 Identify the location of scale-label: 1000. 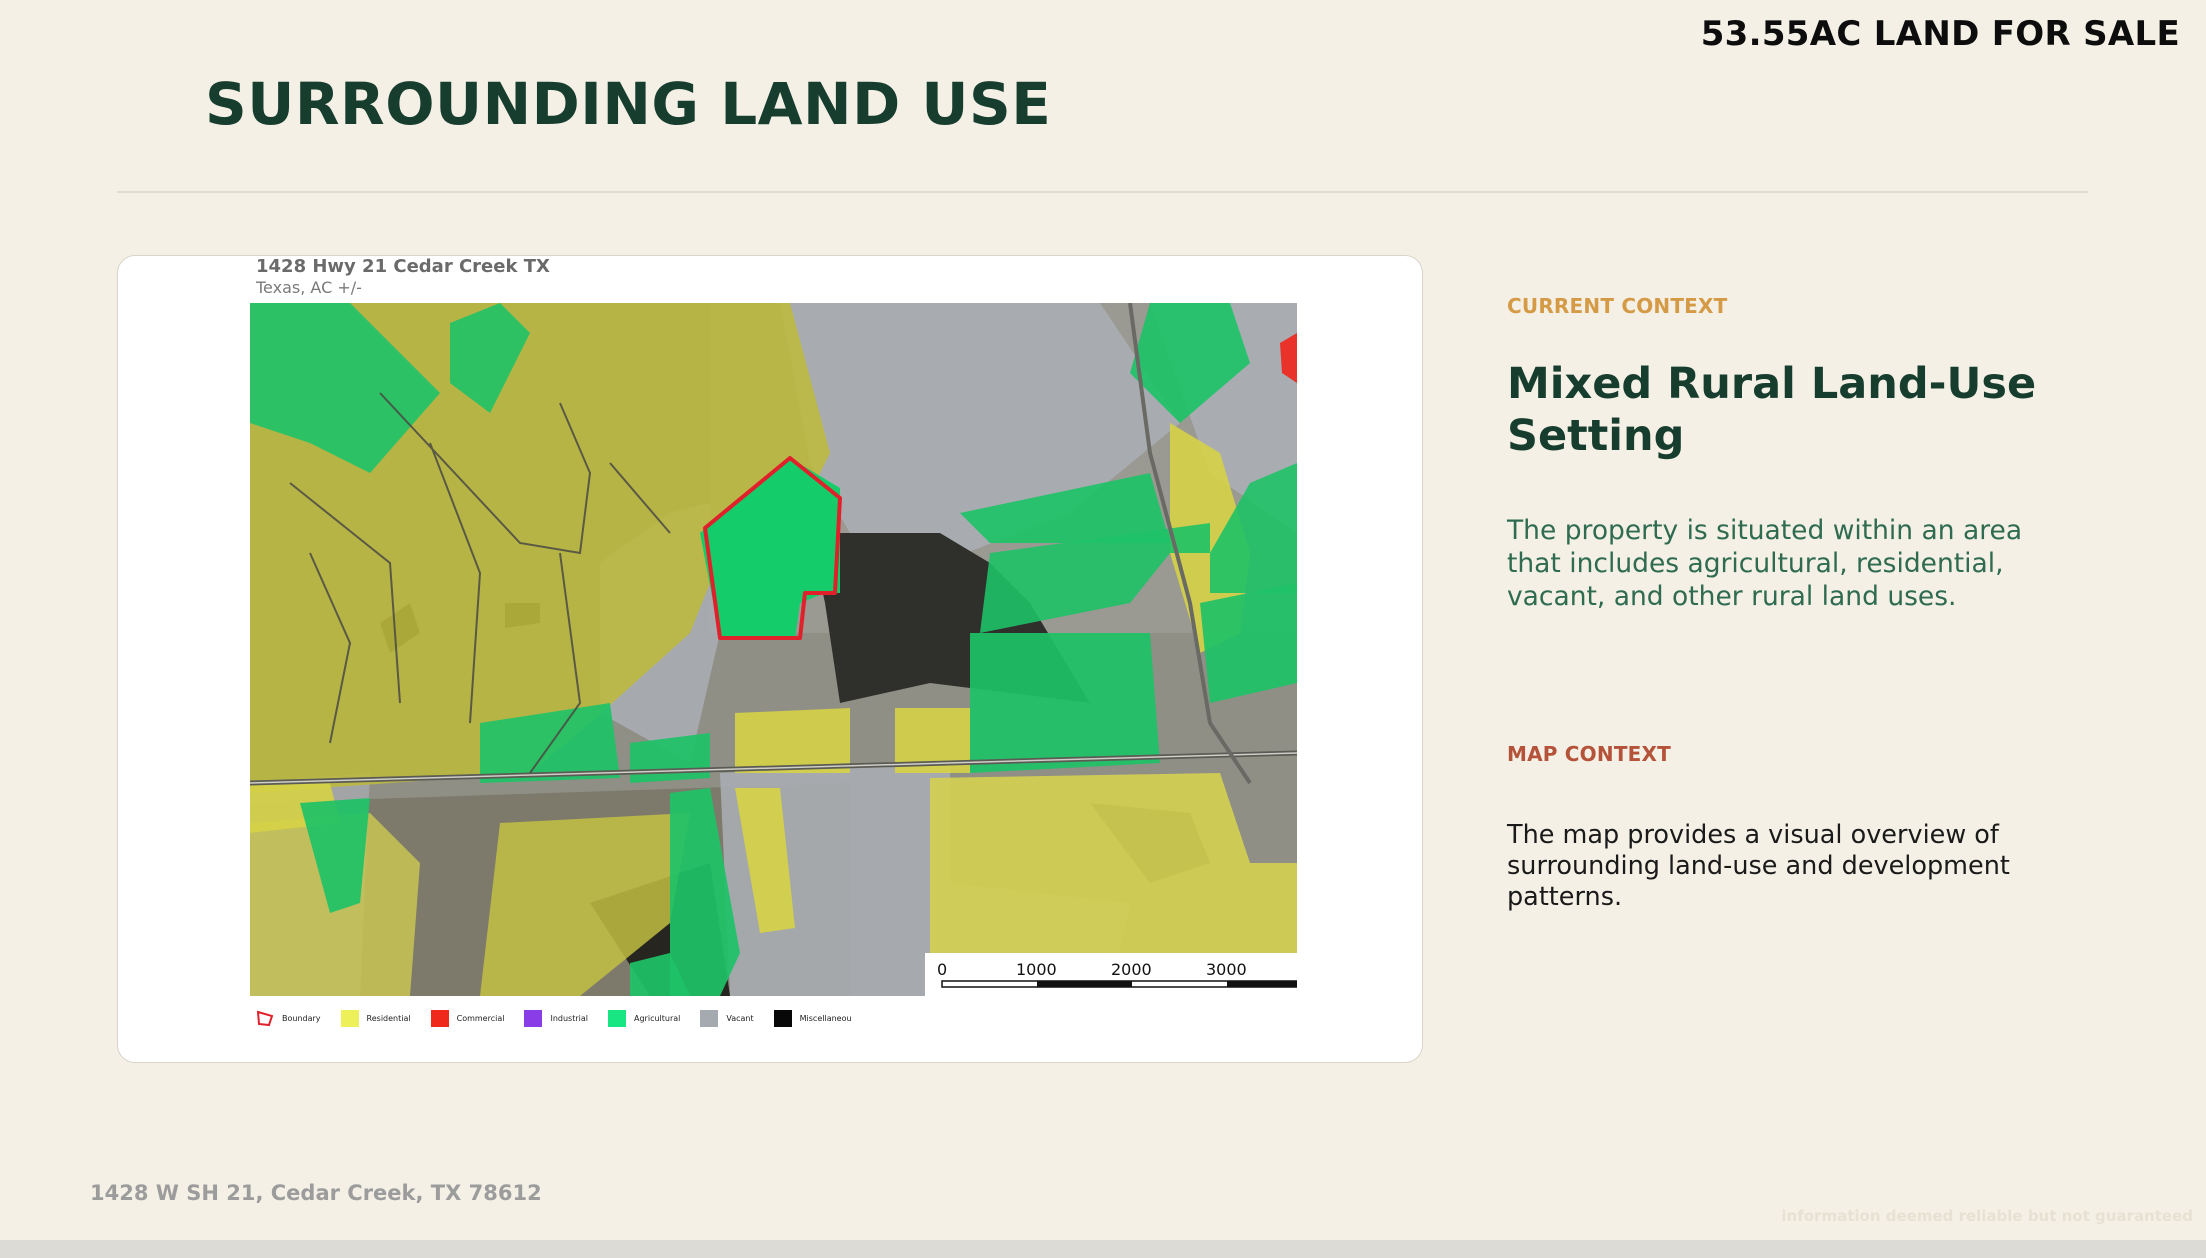
(1036, 969).